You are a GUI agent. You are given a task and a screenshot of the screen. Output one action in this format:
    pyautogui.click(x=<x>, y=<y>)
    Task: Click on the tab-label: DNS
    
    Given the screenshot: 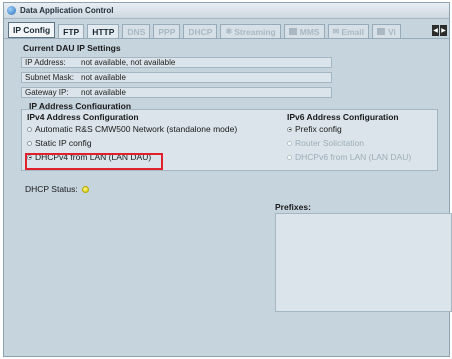 What is the action you would take?
    pyautogui.click(x=136, y=31)
    